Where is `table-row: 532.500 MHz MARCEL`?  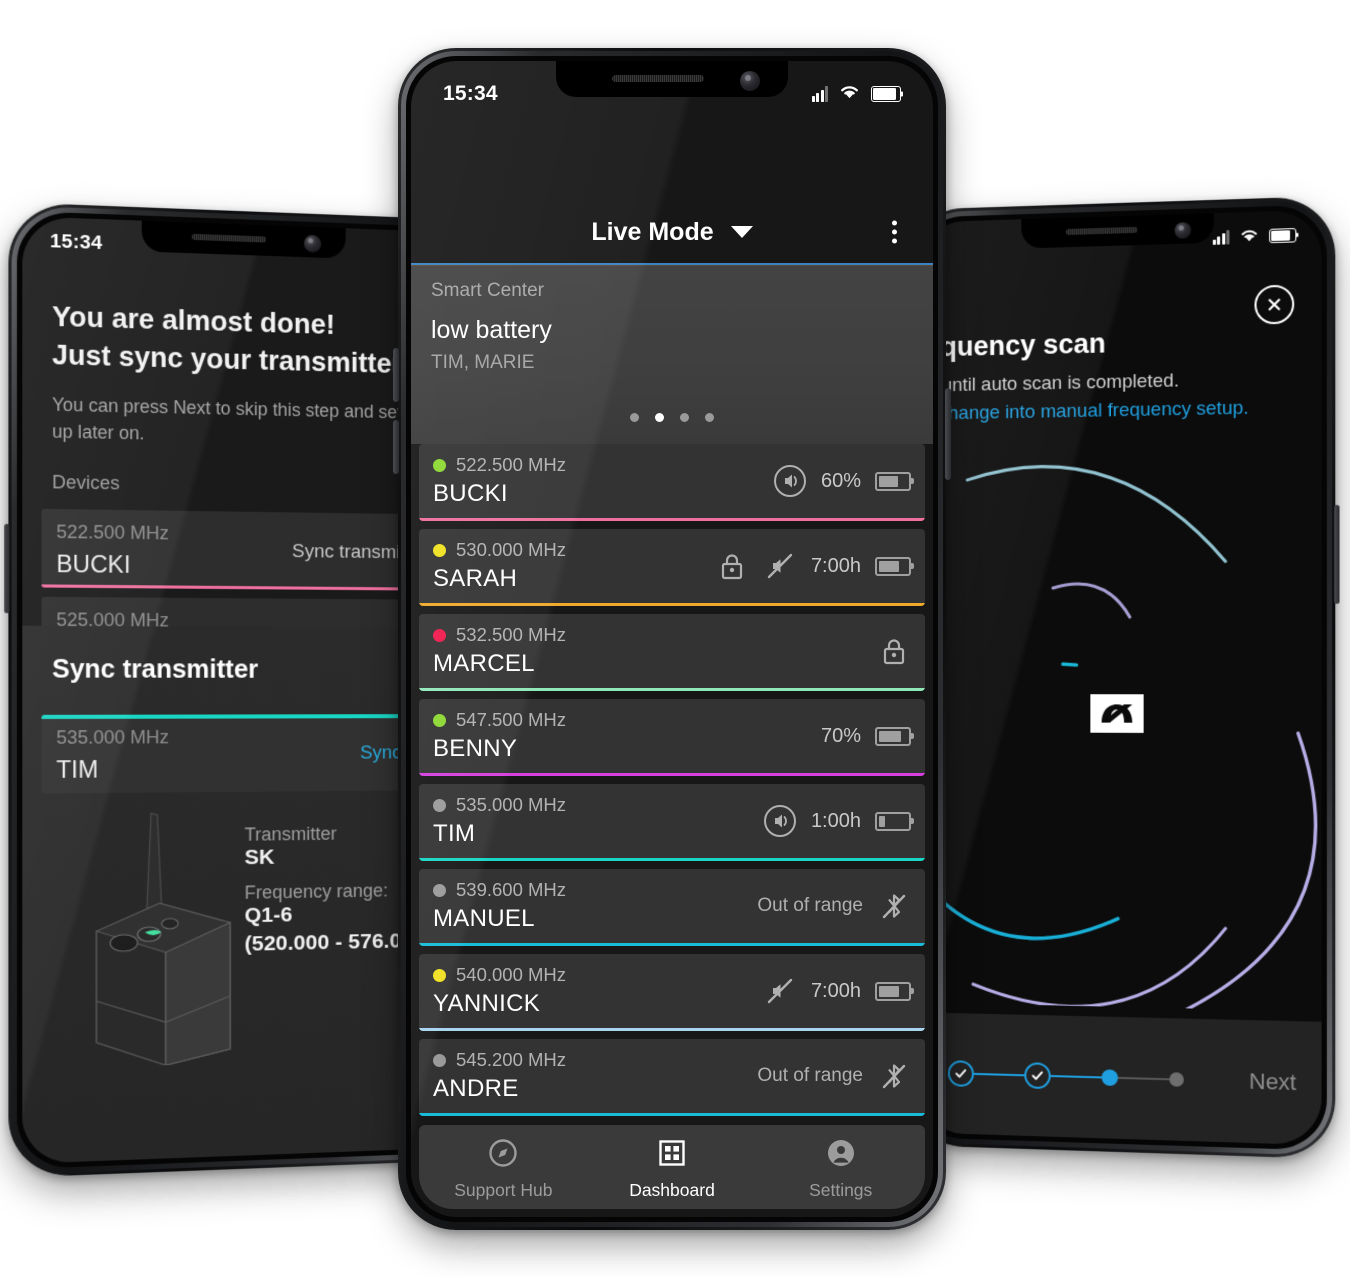
table-row: 532.500 MHz MARCEL is located at coordinates (672, 652).